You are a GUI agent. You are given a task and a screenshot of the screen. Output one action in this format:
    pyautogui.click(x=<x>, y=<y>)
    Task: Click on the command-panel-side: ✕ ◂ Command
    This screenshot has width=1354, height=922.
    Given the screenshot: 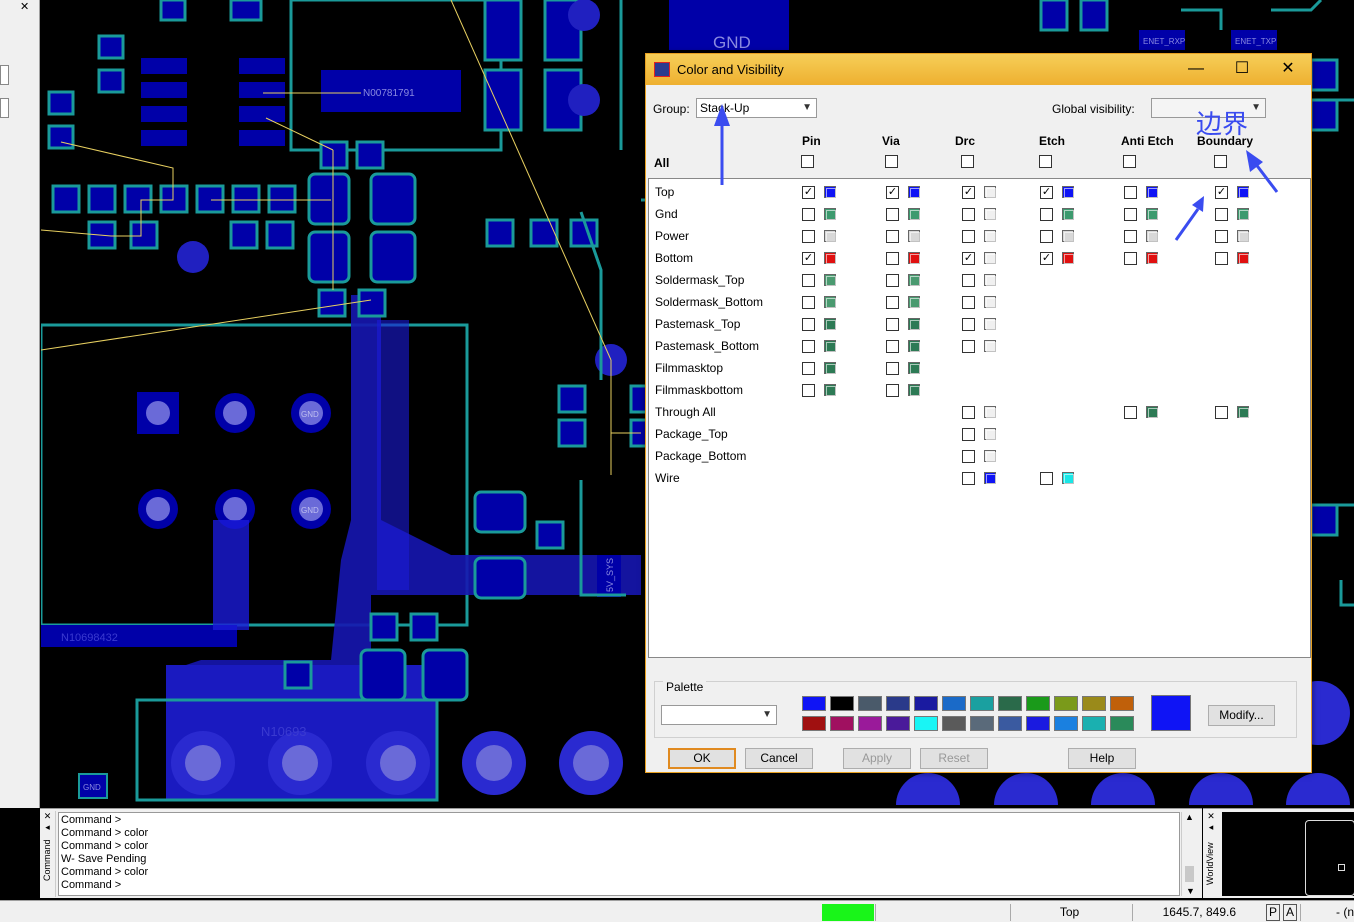 What is the action you would take?
    pyautogui.click(x=48, y=854)
    